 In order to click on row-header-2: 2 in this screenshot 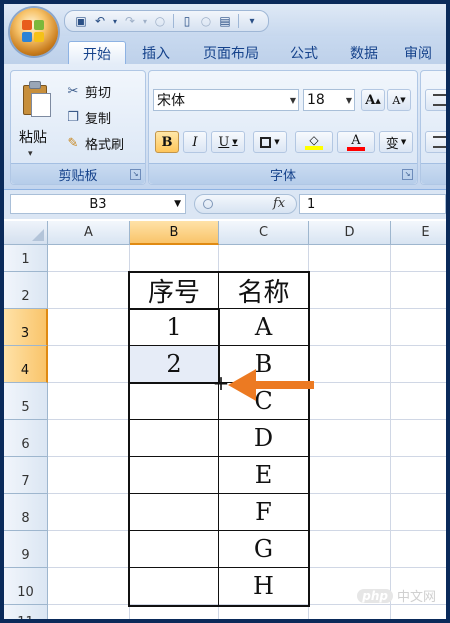, I will do `click(26, 290)`.